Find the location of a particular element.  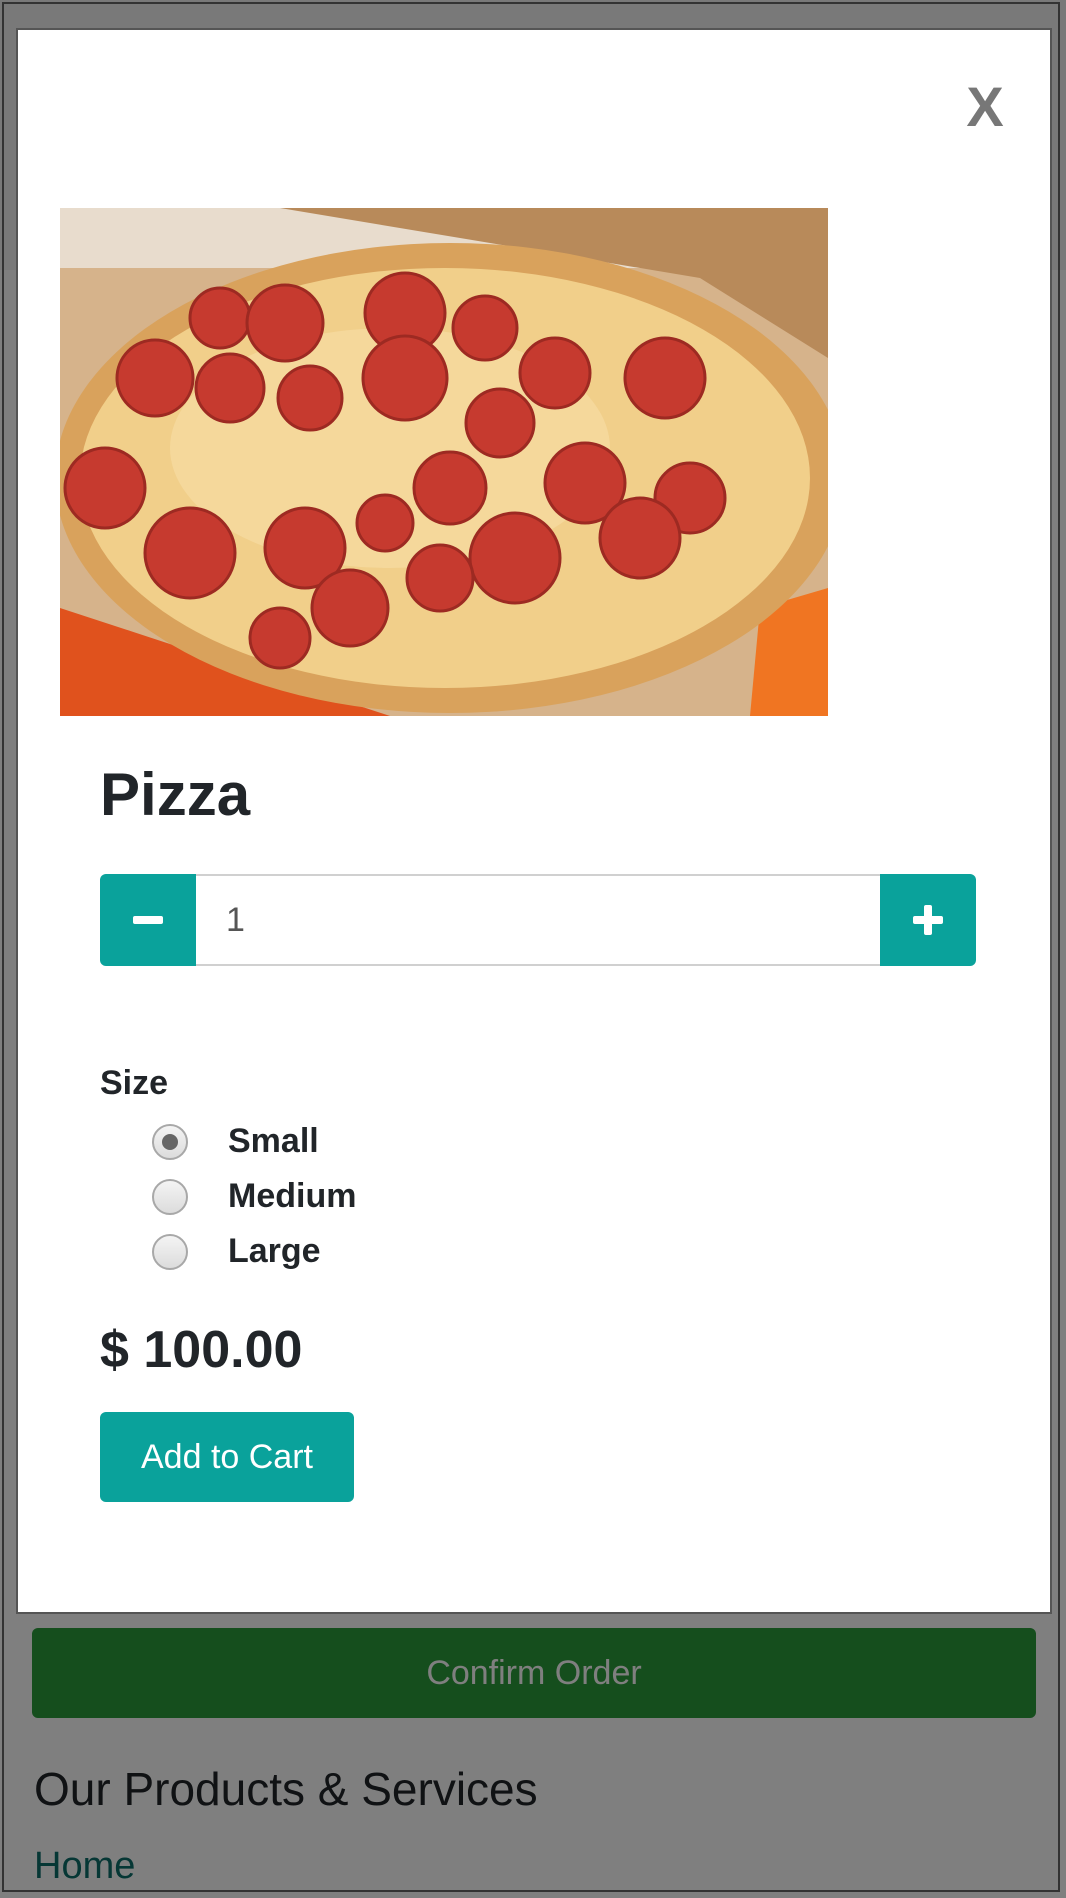

size-options: Small Medium Large is located at coordinates (254, 1196).